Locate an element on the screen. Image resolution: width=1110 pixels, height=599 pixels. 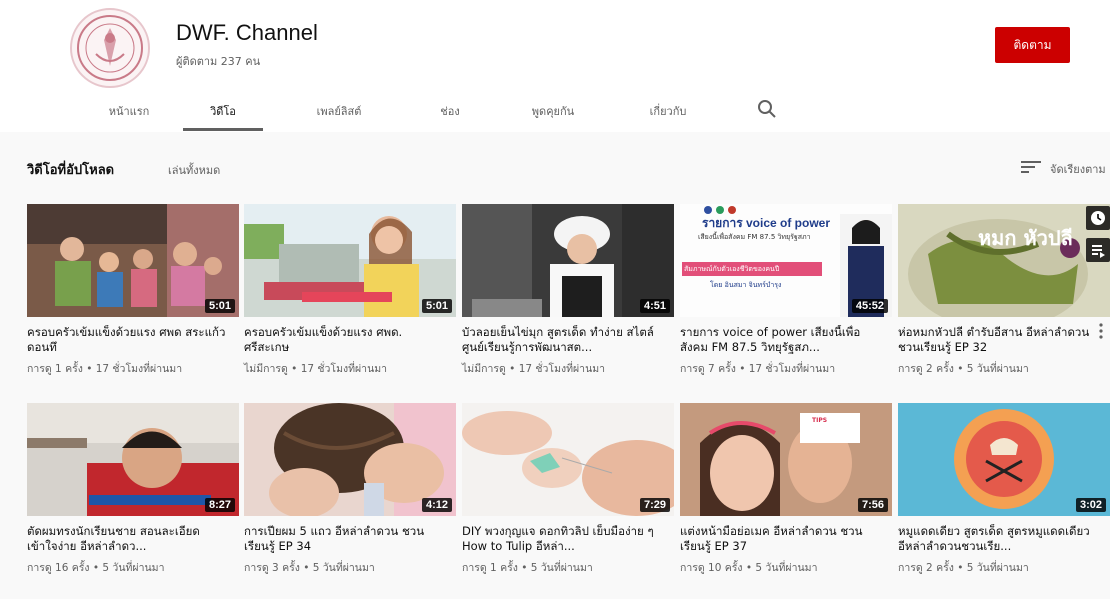
video-thumbnail: 7:29 is located at coordinates (568, 459).